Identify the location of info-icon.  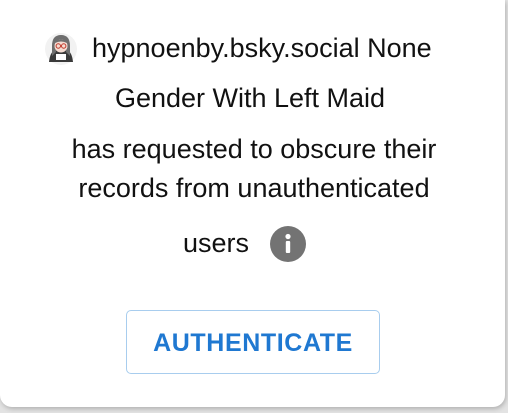
(288, 244).